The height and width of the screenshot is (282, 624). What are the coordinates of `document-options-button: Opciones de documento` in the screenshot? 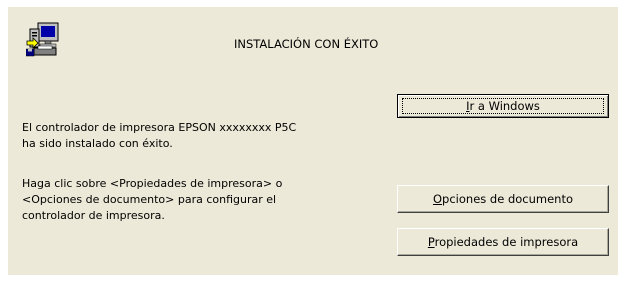 It's located at (503, 199).